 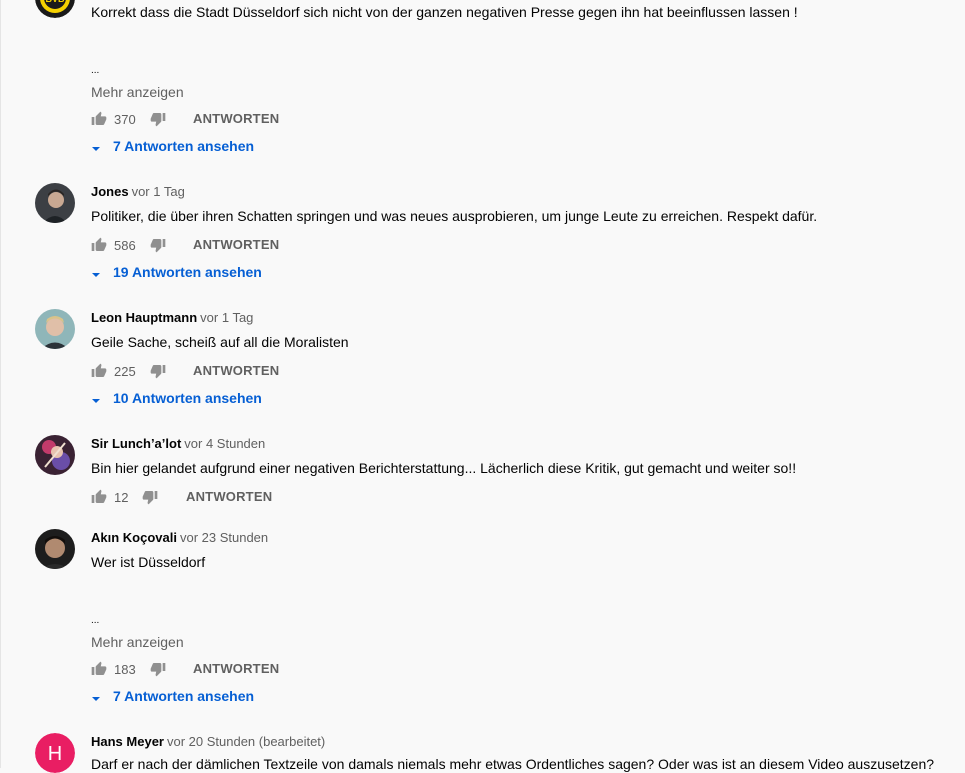 What do you see at coordinates (127, 741) in the screenshot?
I see `author-name: Hans Meyer` at bounding box center [127, 741].